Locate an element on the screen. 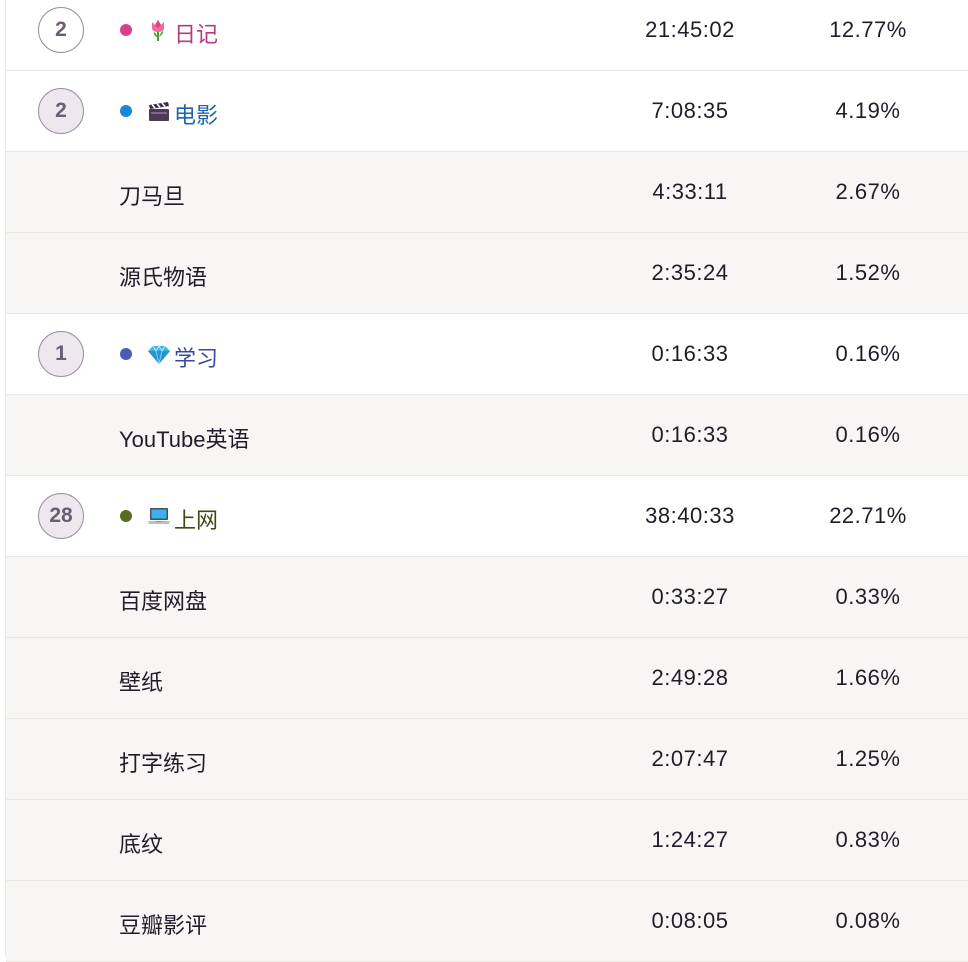 This screenshot has width=968, height=962. percent-value: 1.25% is located at coordinates (868, 758).